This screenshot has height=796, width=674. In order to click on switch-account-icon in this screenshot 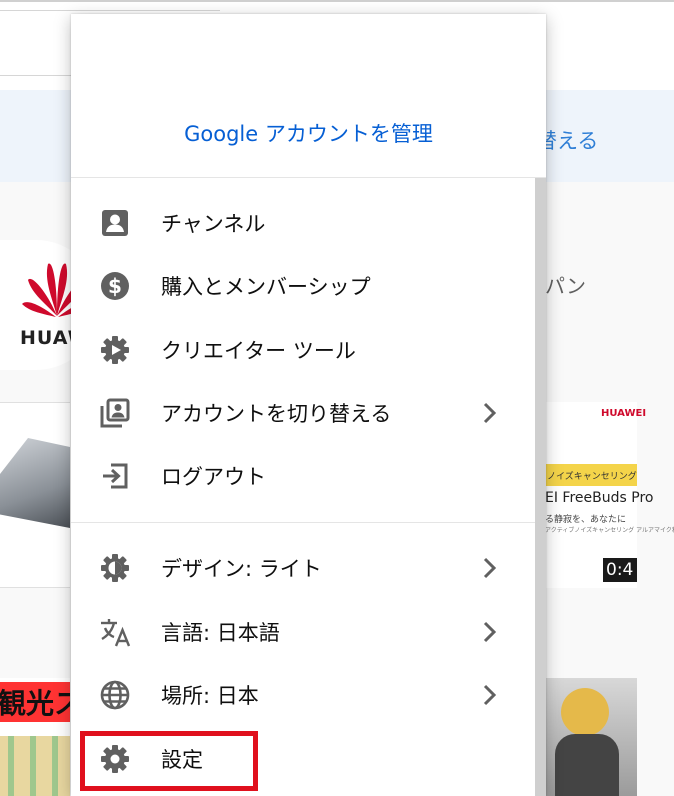, I will do `click(115, 413)`.